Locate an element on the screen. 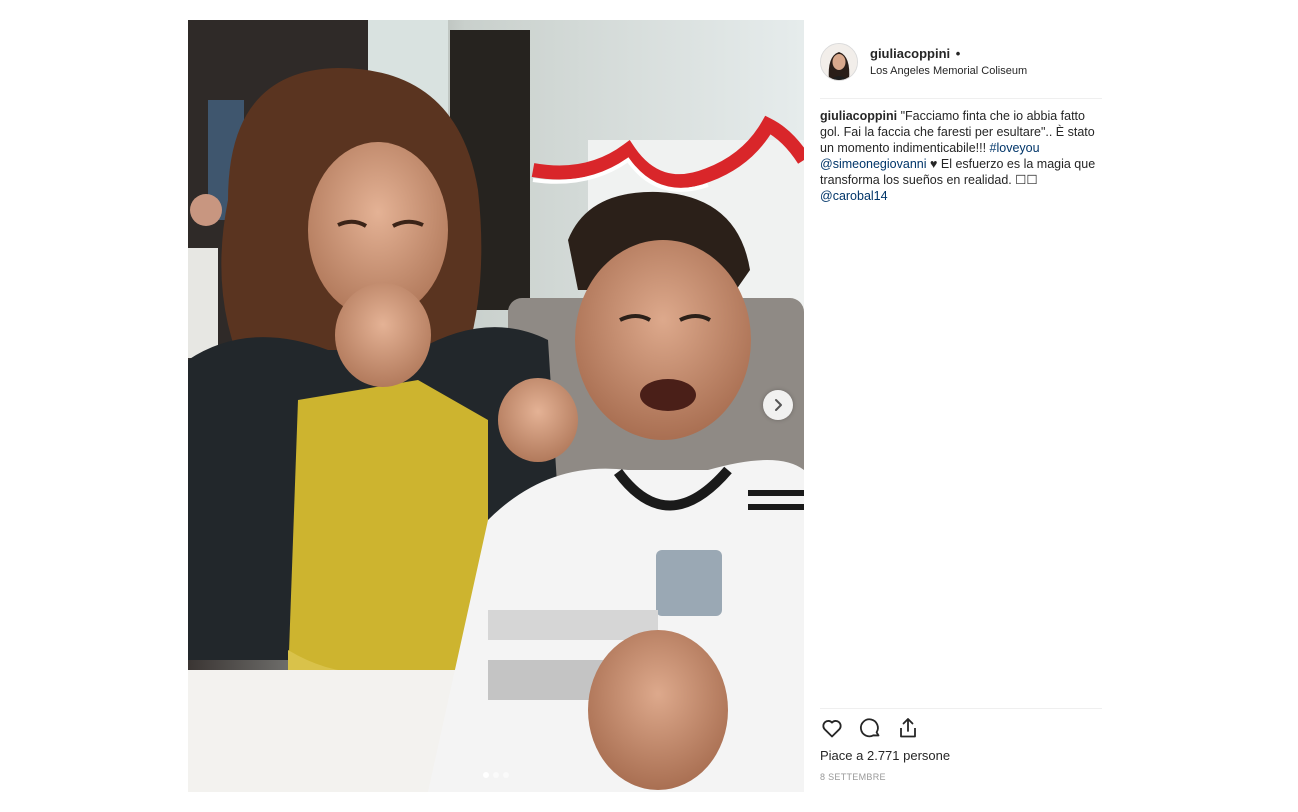 Image resolution: width=1298 pixels, height=812 pixels. next-slide-button is located at coordinates (778, 405).